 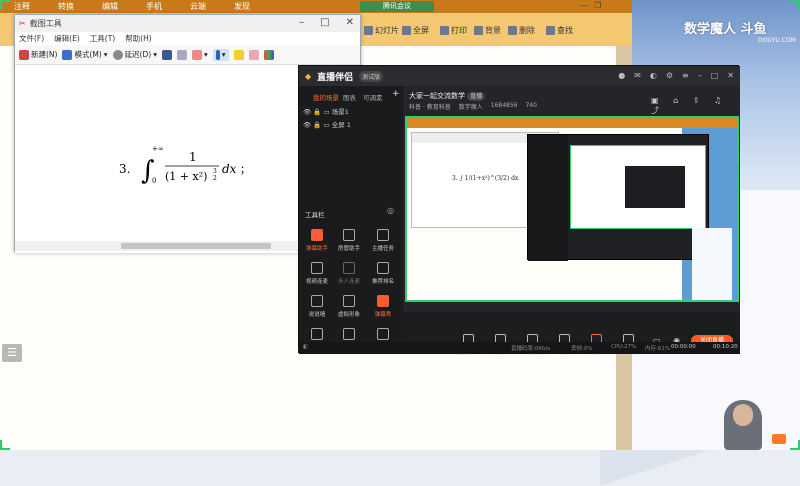 I want to click on stream-header-icons: ▣ ⌂ ⇪ ♫ ⤴, so click(x=695, y=106).